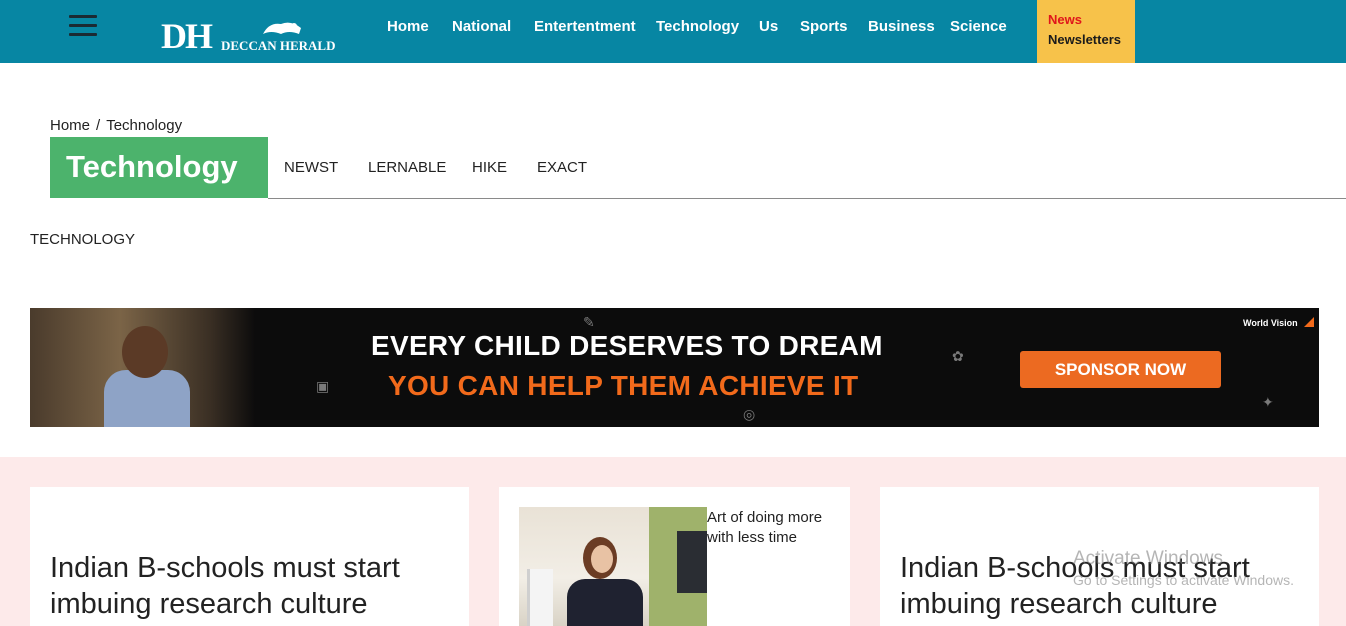 Image resolution: width=1346 pixels, height=626 pixels. What do you see at coordinates (1120, 369) in the screenshot?
I see `sponsor-button: SPONSOR NOW` at bounding box center [1120, 369].